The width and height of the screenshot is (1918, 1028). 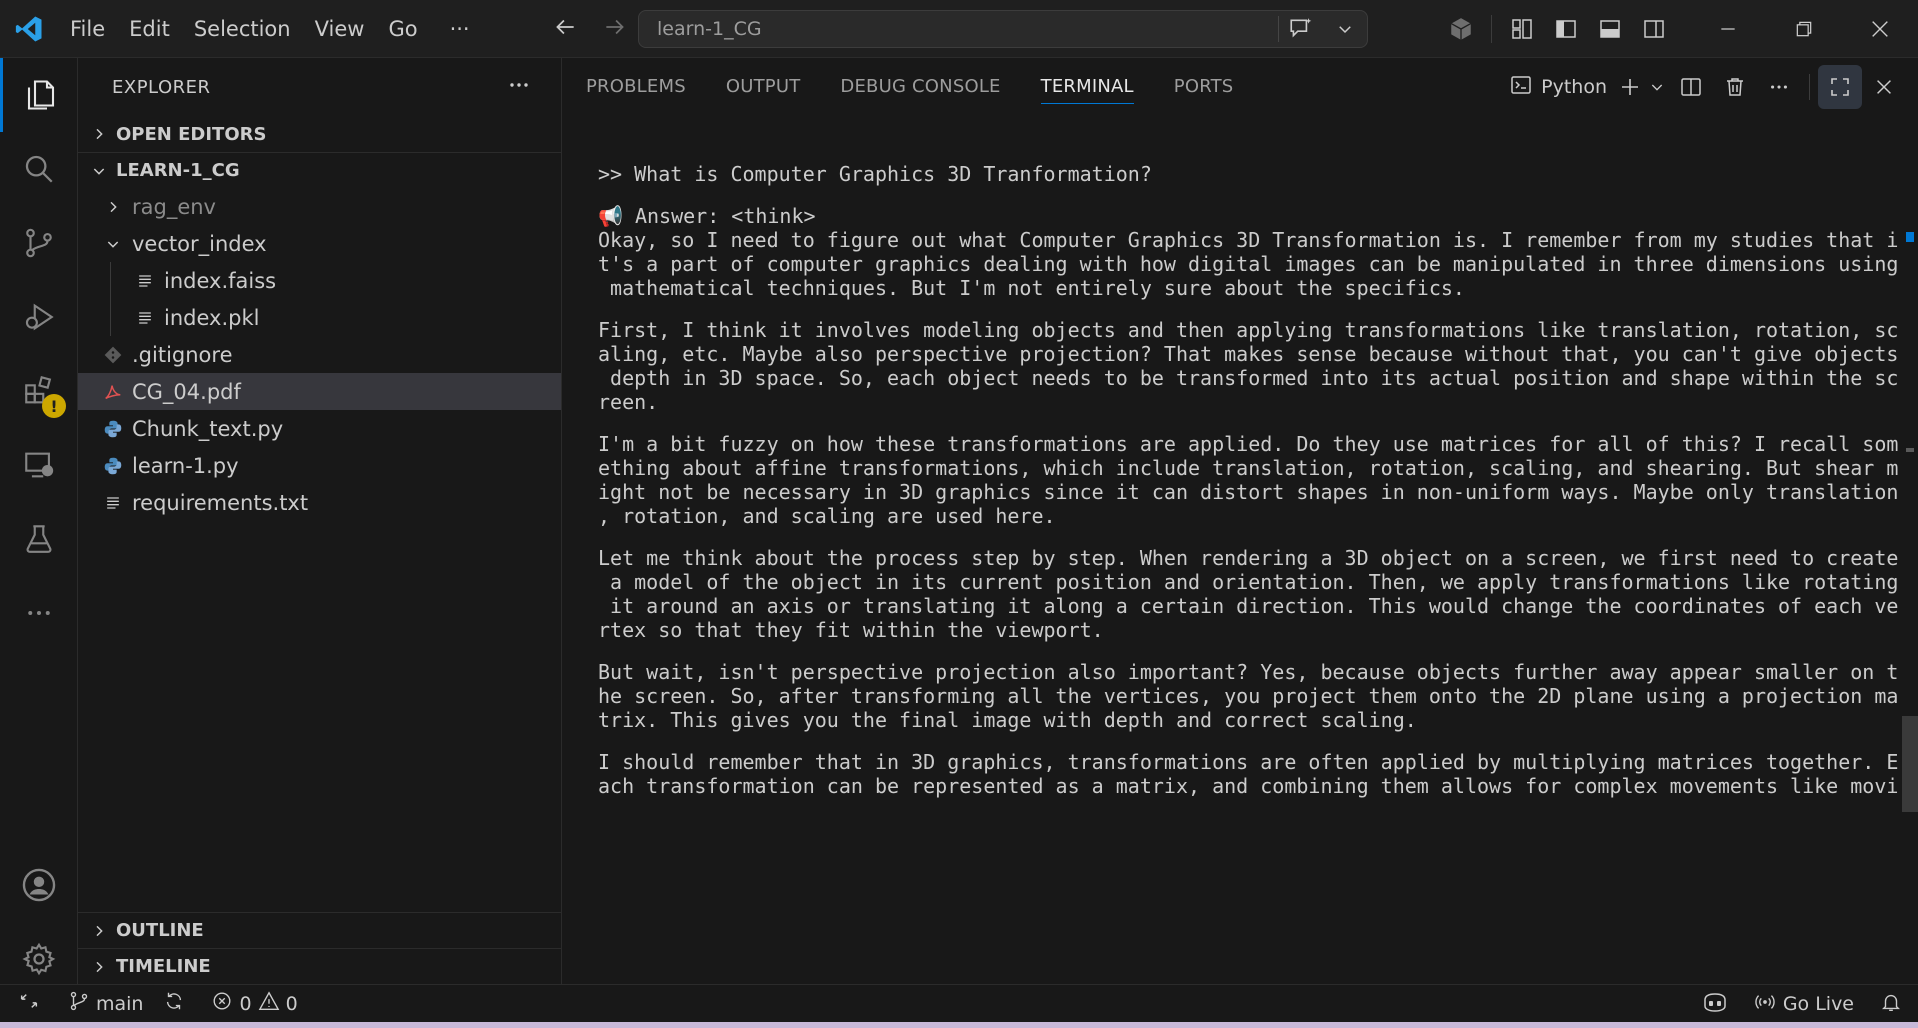 I want to click on terminal-profile: Python, so click(x=1558, y=87).